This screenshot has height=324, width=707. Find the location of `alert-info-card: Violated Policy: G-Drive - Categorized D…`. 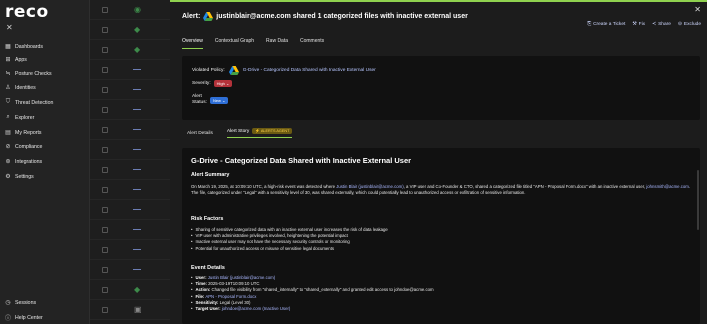

alert-info-card: Violated Policy: G-Drive - Categorized D… is located at coordinates (441, 88).